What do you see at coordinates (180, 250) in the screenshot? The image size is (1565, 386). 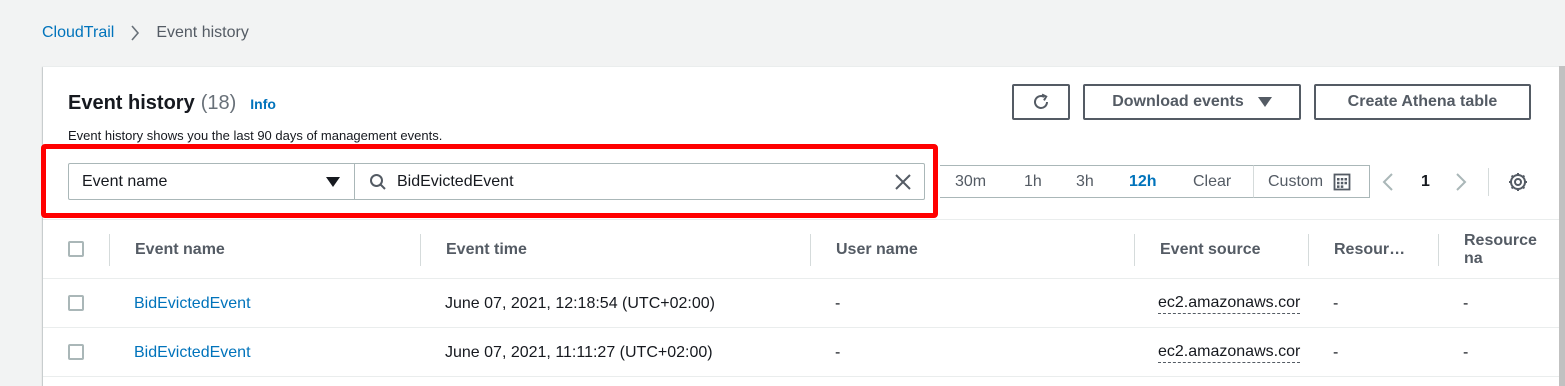 I see `column-header-event-name: Event name` at bounding box center [180, 250].